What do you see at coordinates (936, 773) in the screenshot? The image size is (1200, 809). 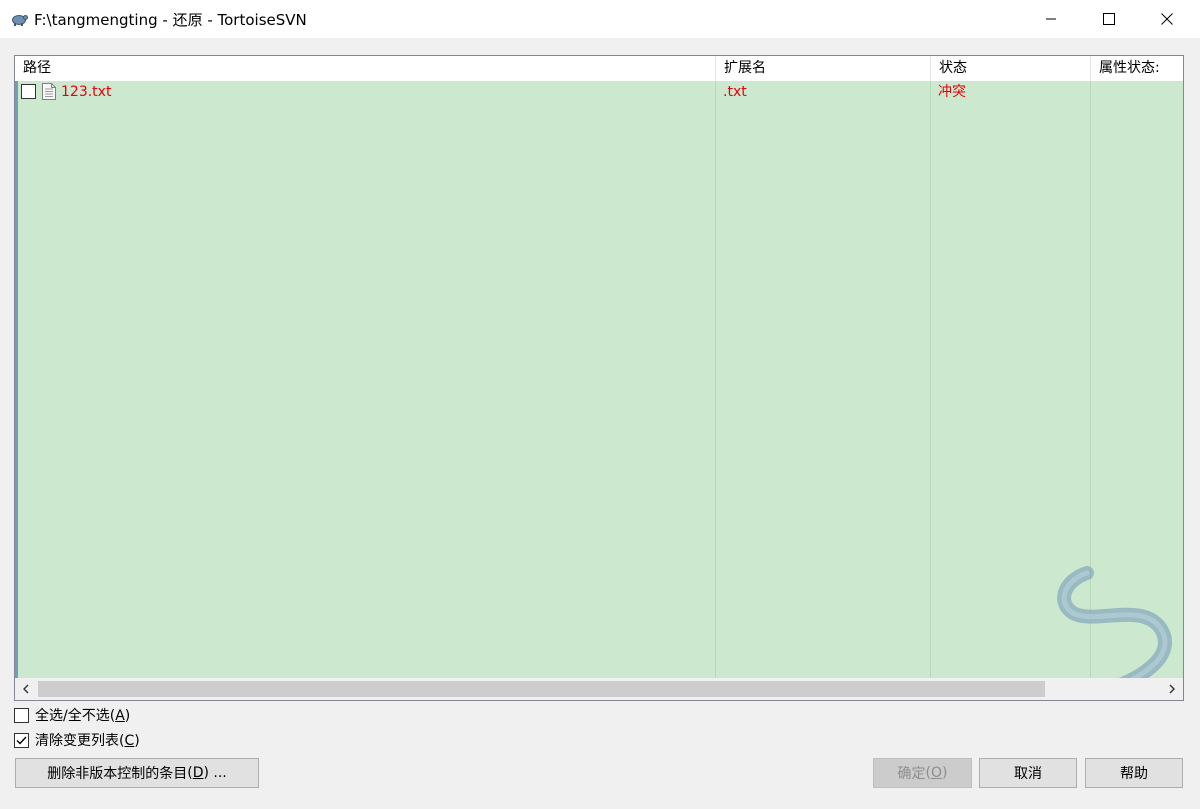 I see `ok-access-key: O` at bounding box center [936, 773].